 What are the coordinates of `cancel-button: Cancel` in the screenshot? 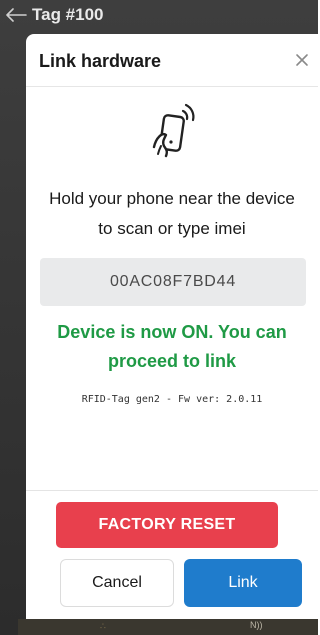 It's located at (117, 583).